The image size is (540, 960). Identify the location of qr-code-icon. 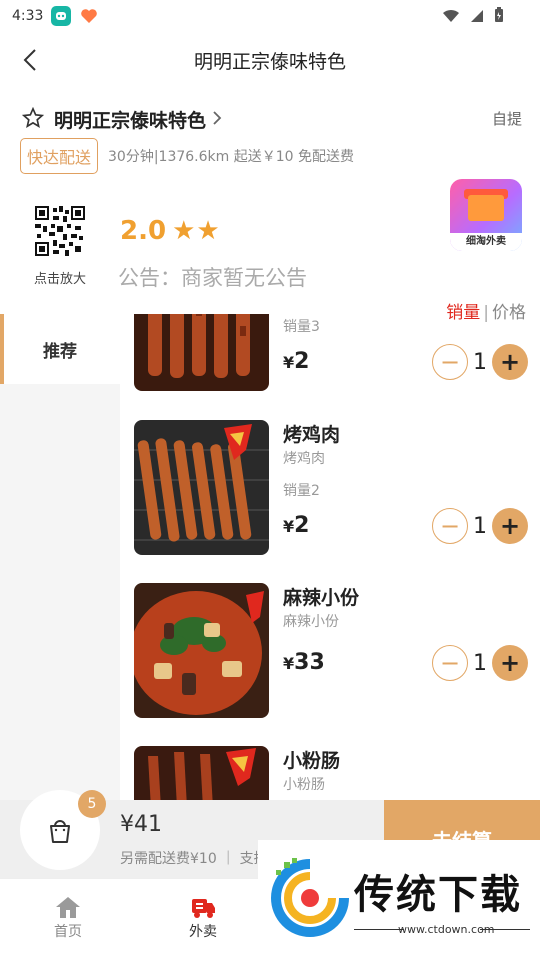
(60, 231).